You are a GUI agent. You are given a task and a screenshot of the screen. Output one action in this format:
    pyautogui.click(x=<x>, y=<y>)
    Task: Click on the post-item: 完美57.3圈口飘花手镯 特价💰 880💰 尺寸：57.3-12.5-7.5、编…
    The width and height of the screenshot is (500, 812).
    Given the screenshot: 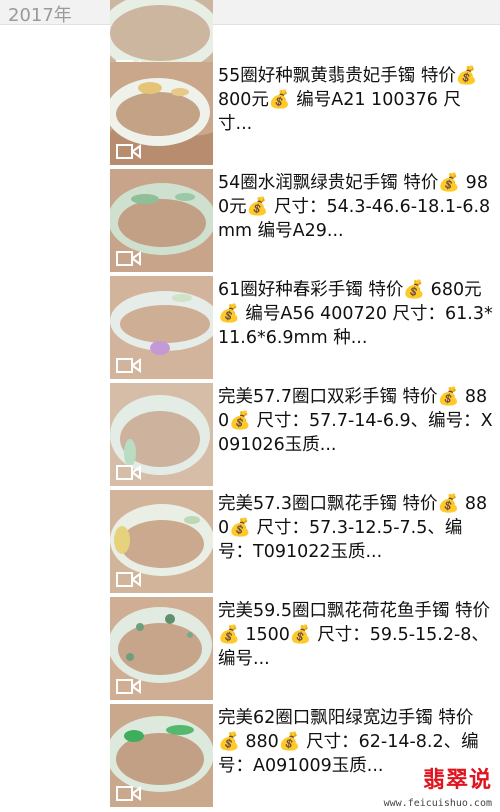 What is the action you would take?
    pyautogui.click(x=250, y=543)
    